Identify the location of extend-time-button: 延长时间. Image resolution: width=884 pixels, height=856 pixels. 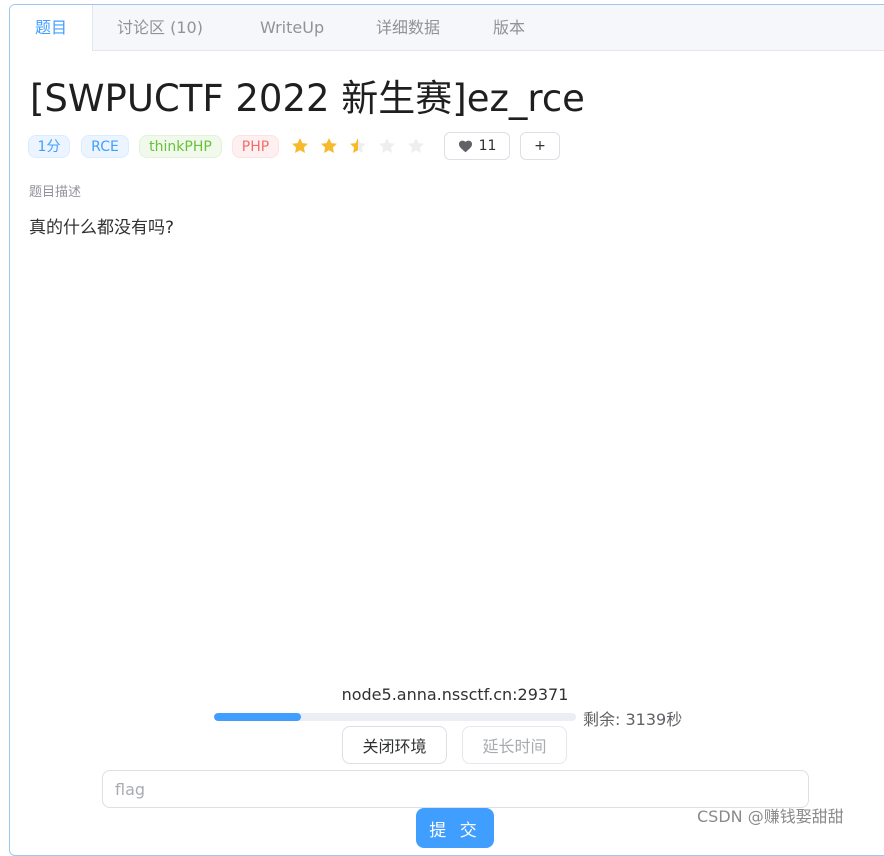
(514, 745).